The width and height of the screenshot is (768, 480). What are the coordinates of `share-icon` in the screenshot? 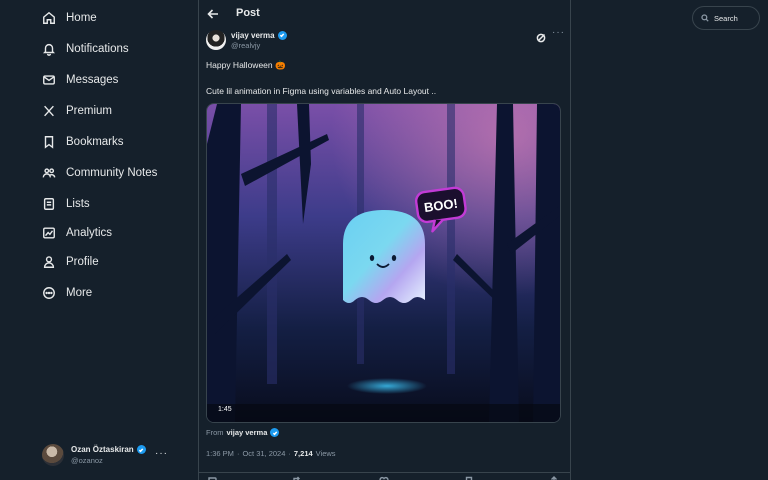 It's located at (554, 478).